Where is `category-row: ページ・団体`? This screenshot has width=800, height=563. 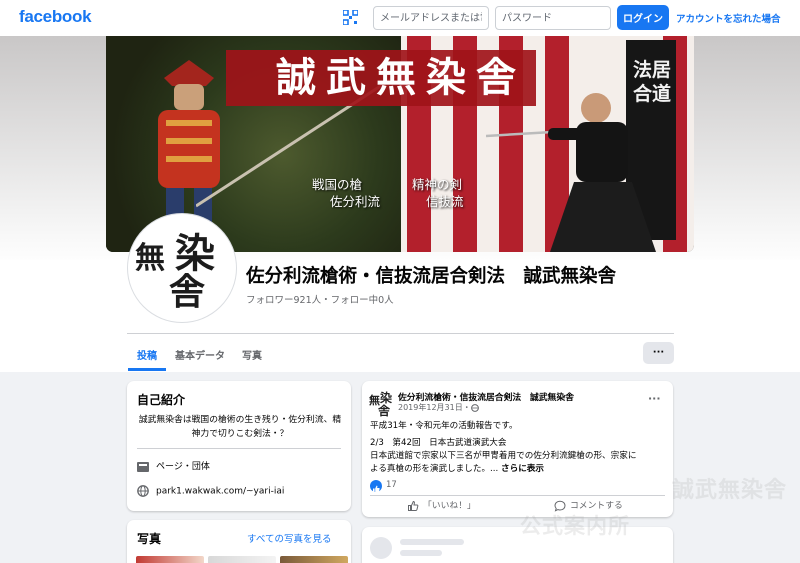 category-row: ページ・団体 is located at coordinates (173, 466).